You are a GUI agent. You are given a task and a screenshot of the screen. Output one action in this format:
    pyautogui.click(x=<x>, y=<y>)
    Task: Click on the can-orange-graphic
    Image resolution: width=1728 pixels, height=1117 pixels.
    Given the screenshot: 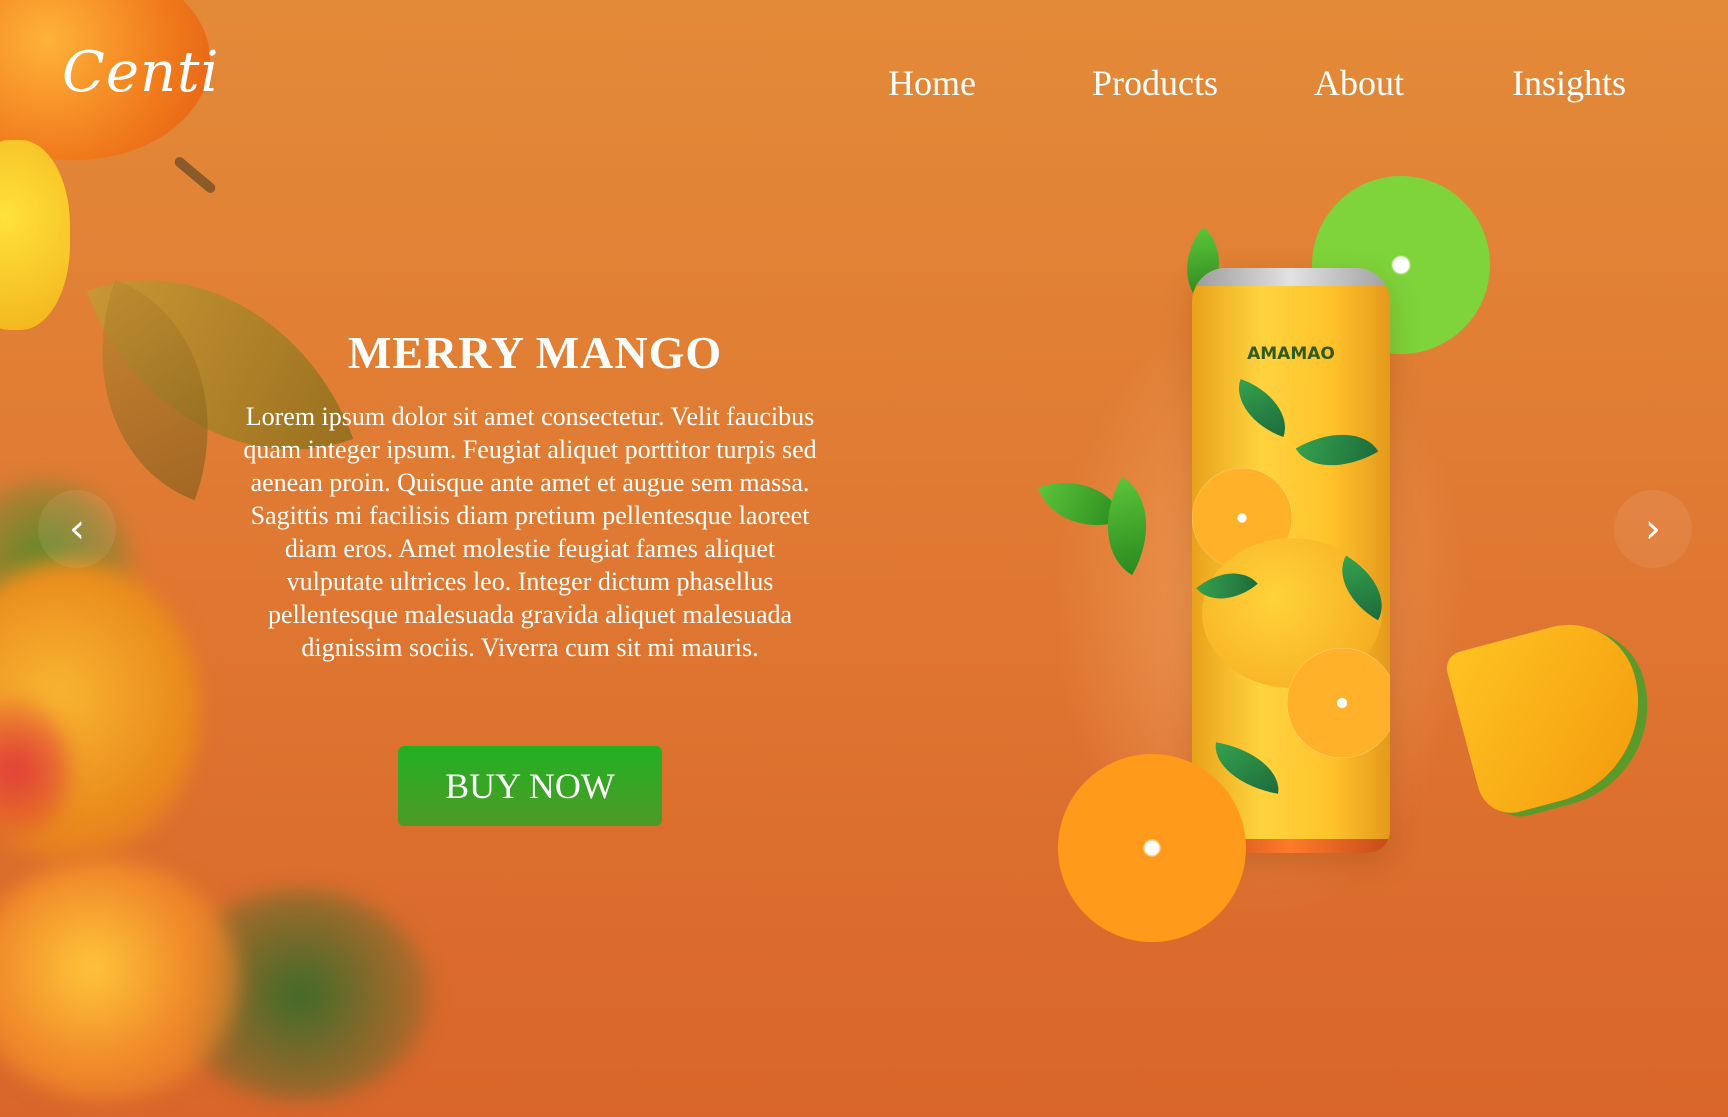 What is the action you would take?
    pyautogui.click(x=1338, y=703)
    